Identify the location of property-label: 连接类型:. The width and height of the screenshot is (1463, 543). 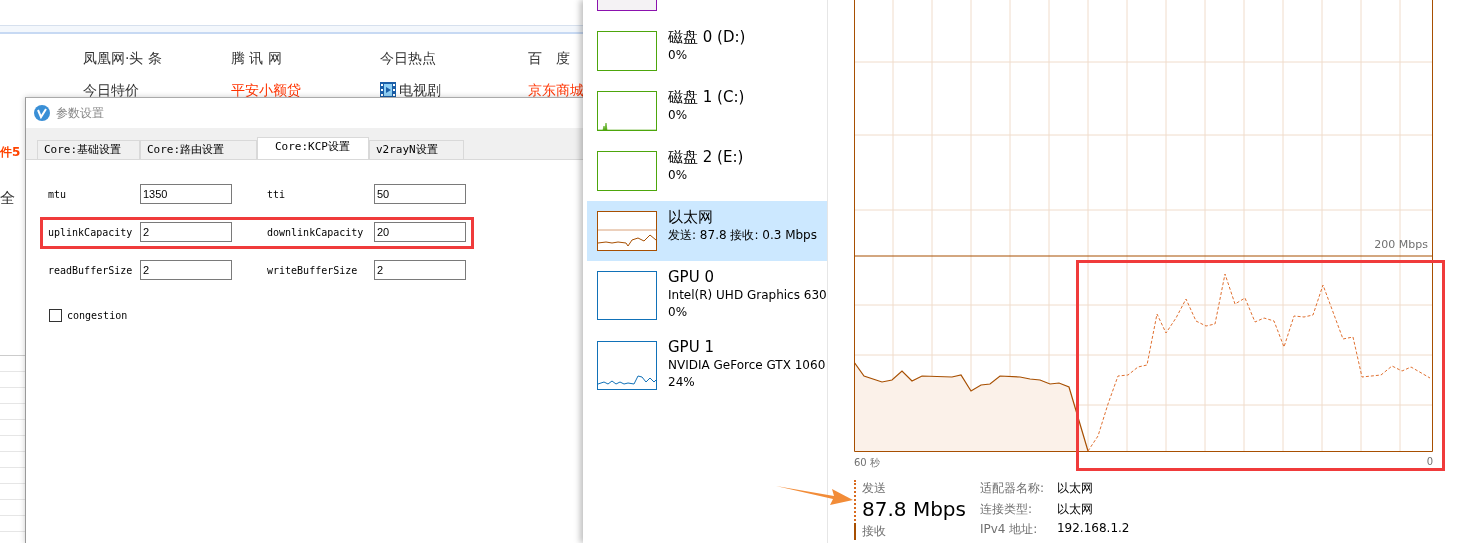
(1006, 509).